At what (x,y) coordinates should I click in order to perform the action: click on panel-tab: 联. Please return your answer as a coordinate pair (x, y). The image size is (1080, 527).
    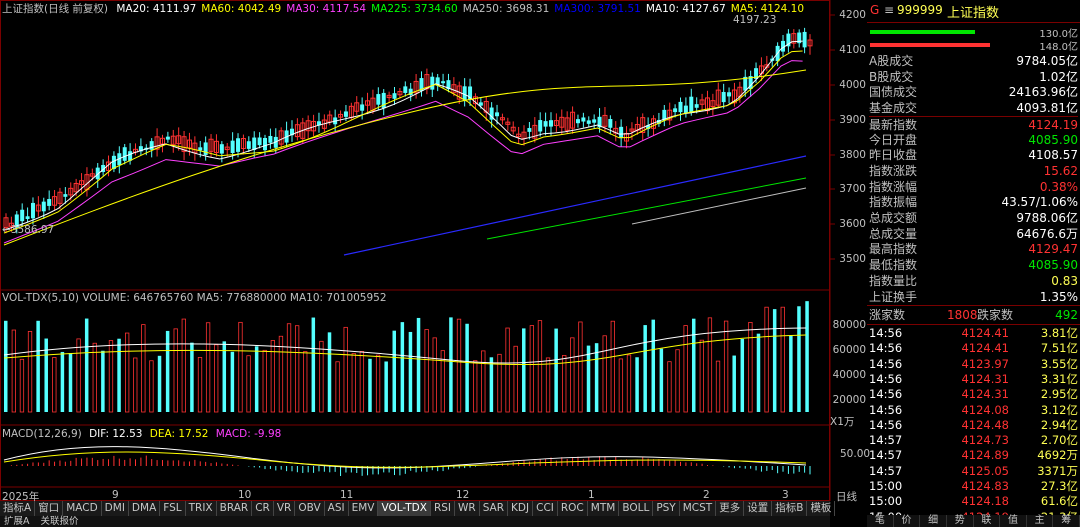
    Looking at the image, I should click on (987, 521).